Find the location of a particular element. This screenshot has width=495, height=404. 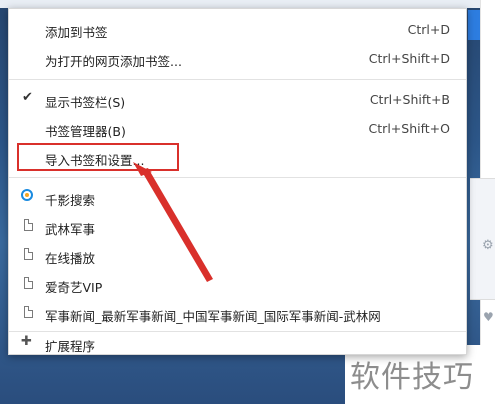

annotation-arrow is located at coordinates (173, 222).